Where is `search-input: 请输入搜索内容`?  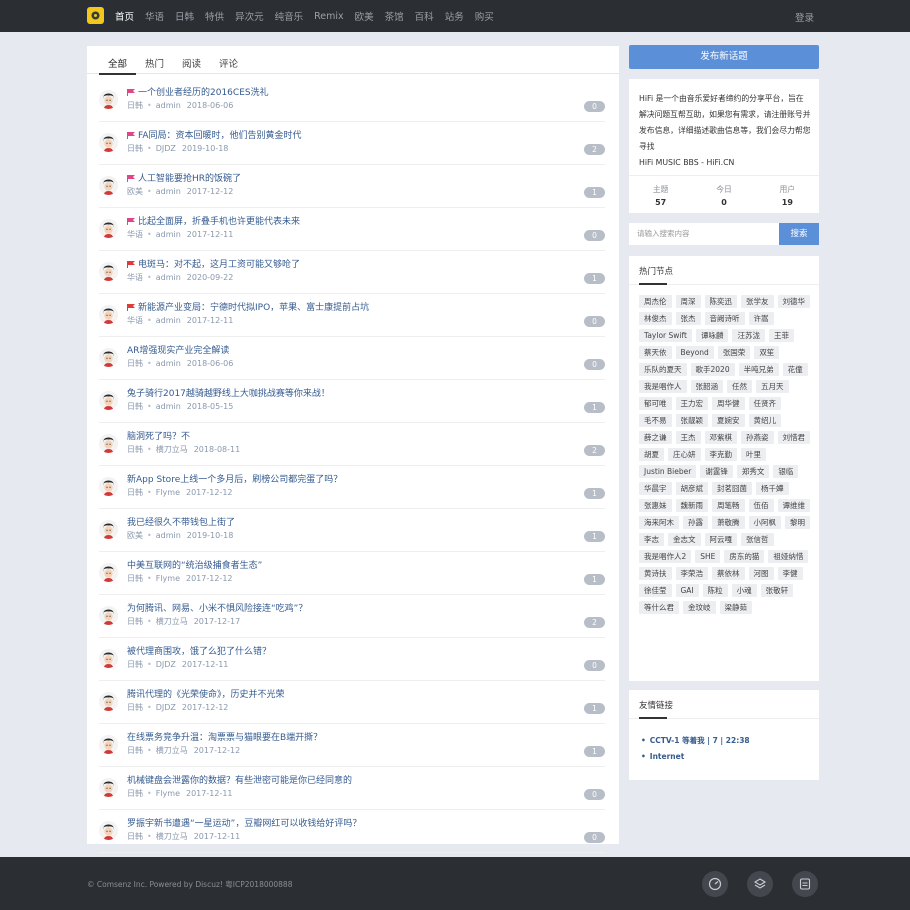
search-input: 请输入搜索内容 is located at coordinates (704, 234).